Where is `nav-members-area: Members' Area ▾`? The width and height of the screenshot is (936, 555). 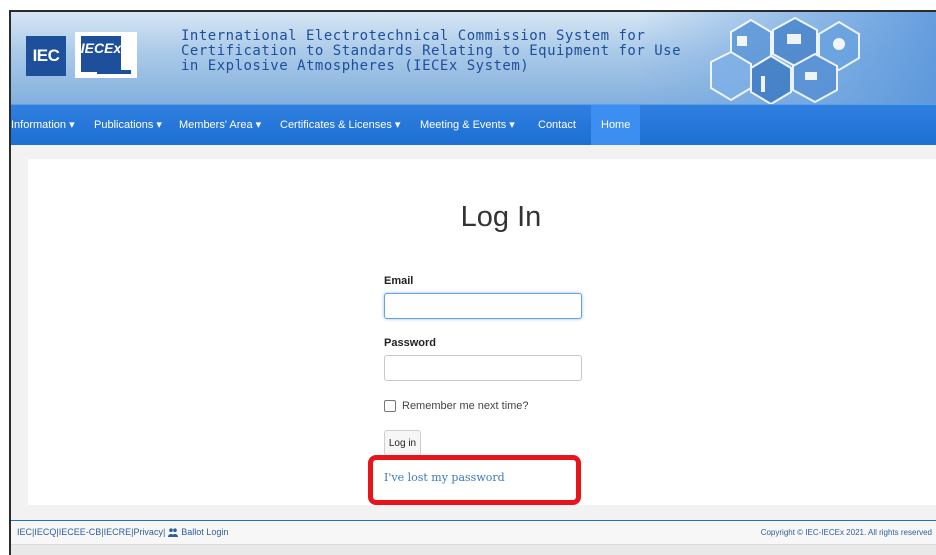
nav-members-area: Members' Area ▾ is located at coordinates (220, 125).